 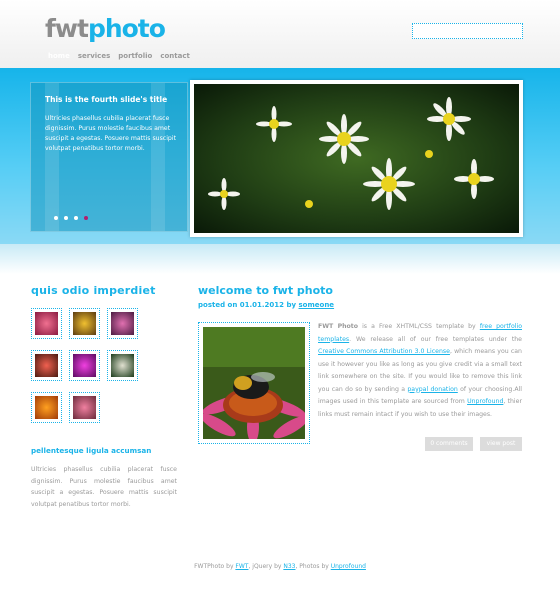 I want to click on logo-part-fwt: fwt, so click(x=67, y=28).